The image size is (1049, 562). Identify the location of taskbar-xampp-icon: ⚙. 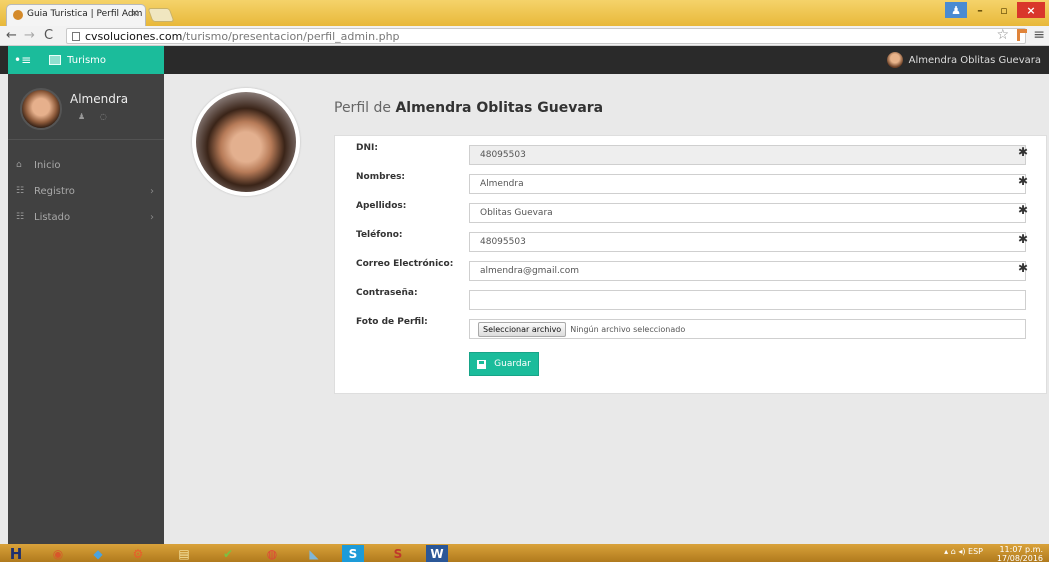
(138, 553).